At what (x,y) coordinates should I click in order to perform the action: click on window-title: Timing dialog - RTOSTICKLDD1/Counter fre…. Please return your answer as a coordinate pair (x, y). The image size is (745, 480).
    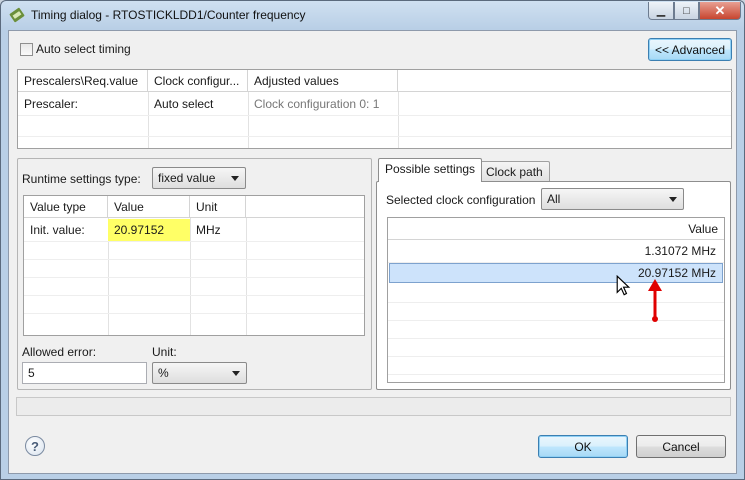
    Looking at the image, I should click on (168, 15).